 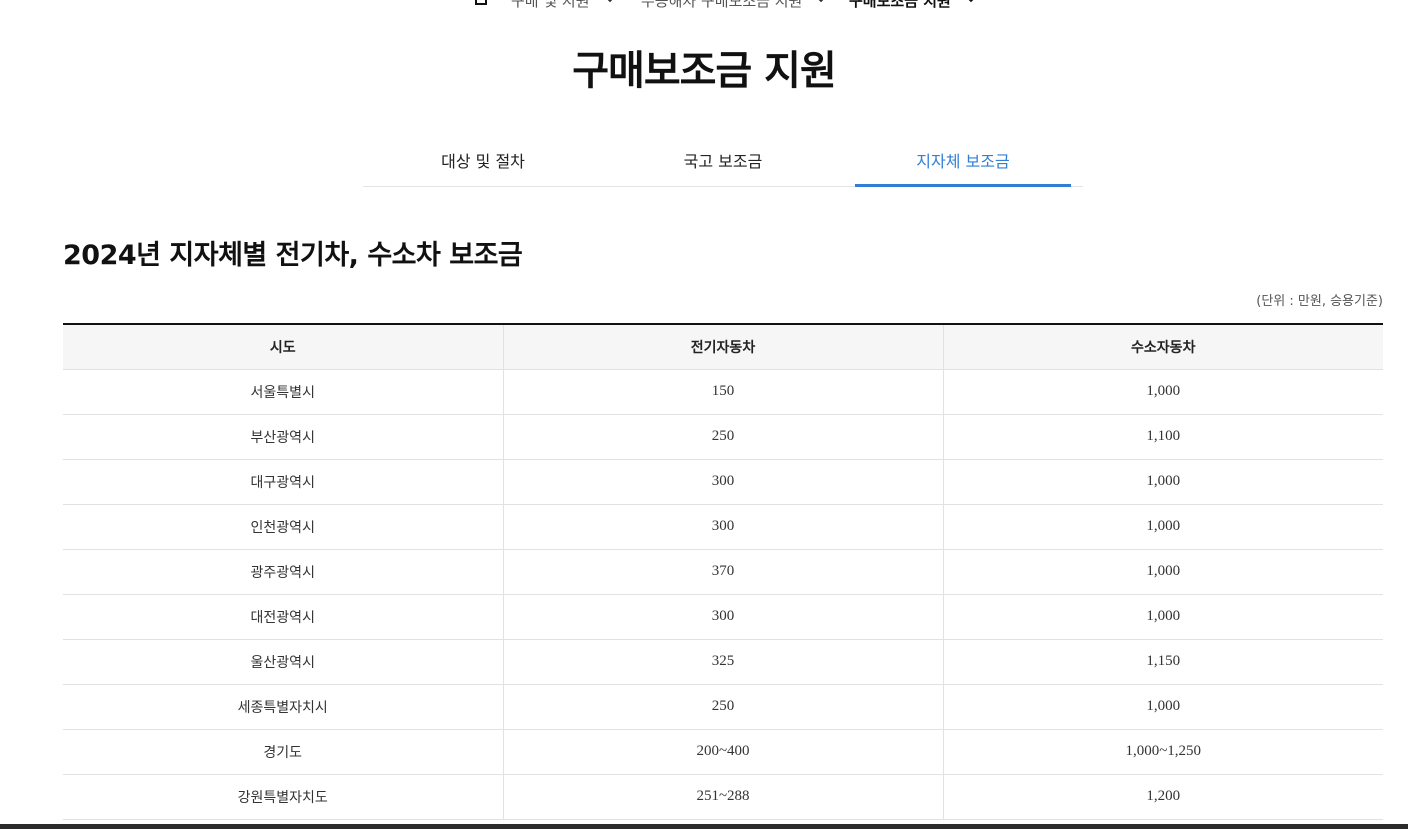 I want to click on table-row: 강원특별자치도 251~288 1,200, so click(x=723, y=797).